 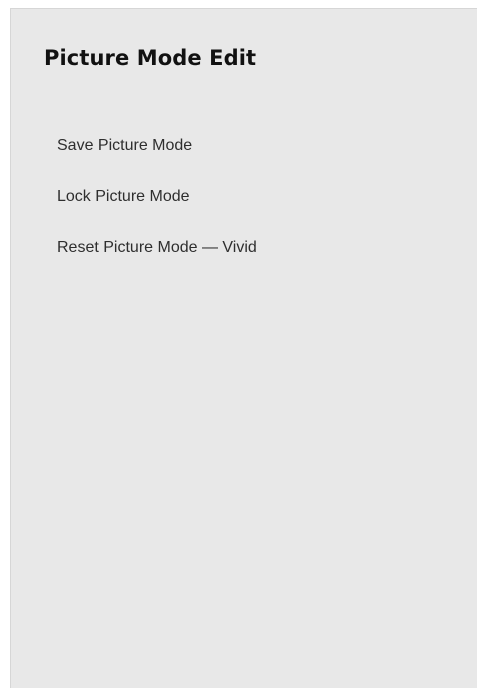 I want to click on panel-title: Picture Mode Edit, so click(x=150, y=58).